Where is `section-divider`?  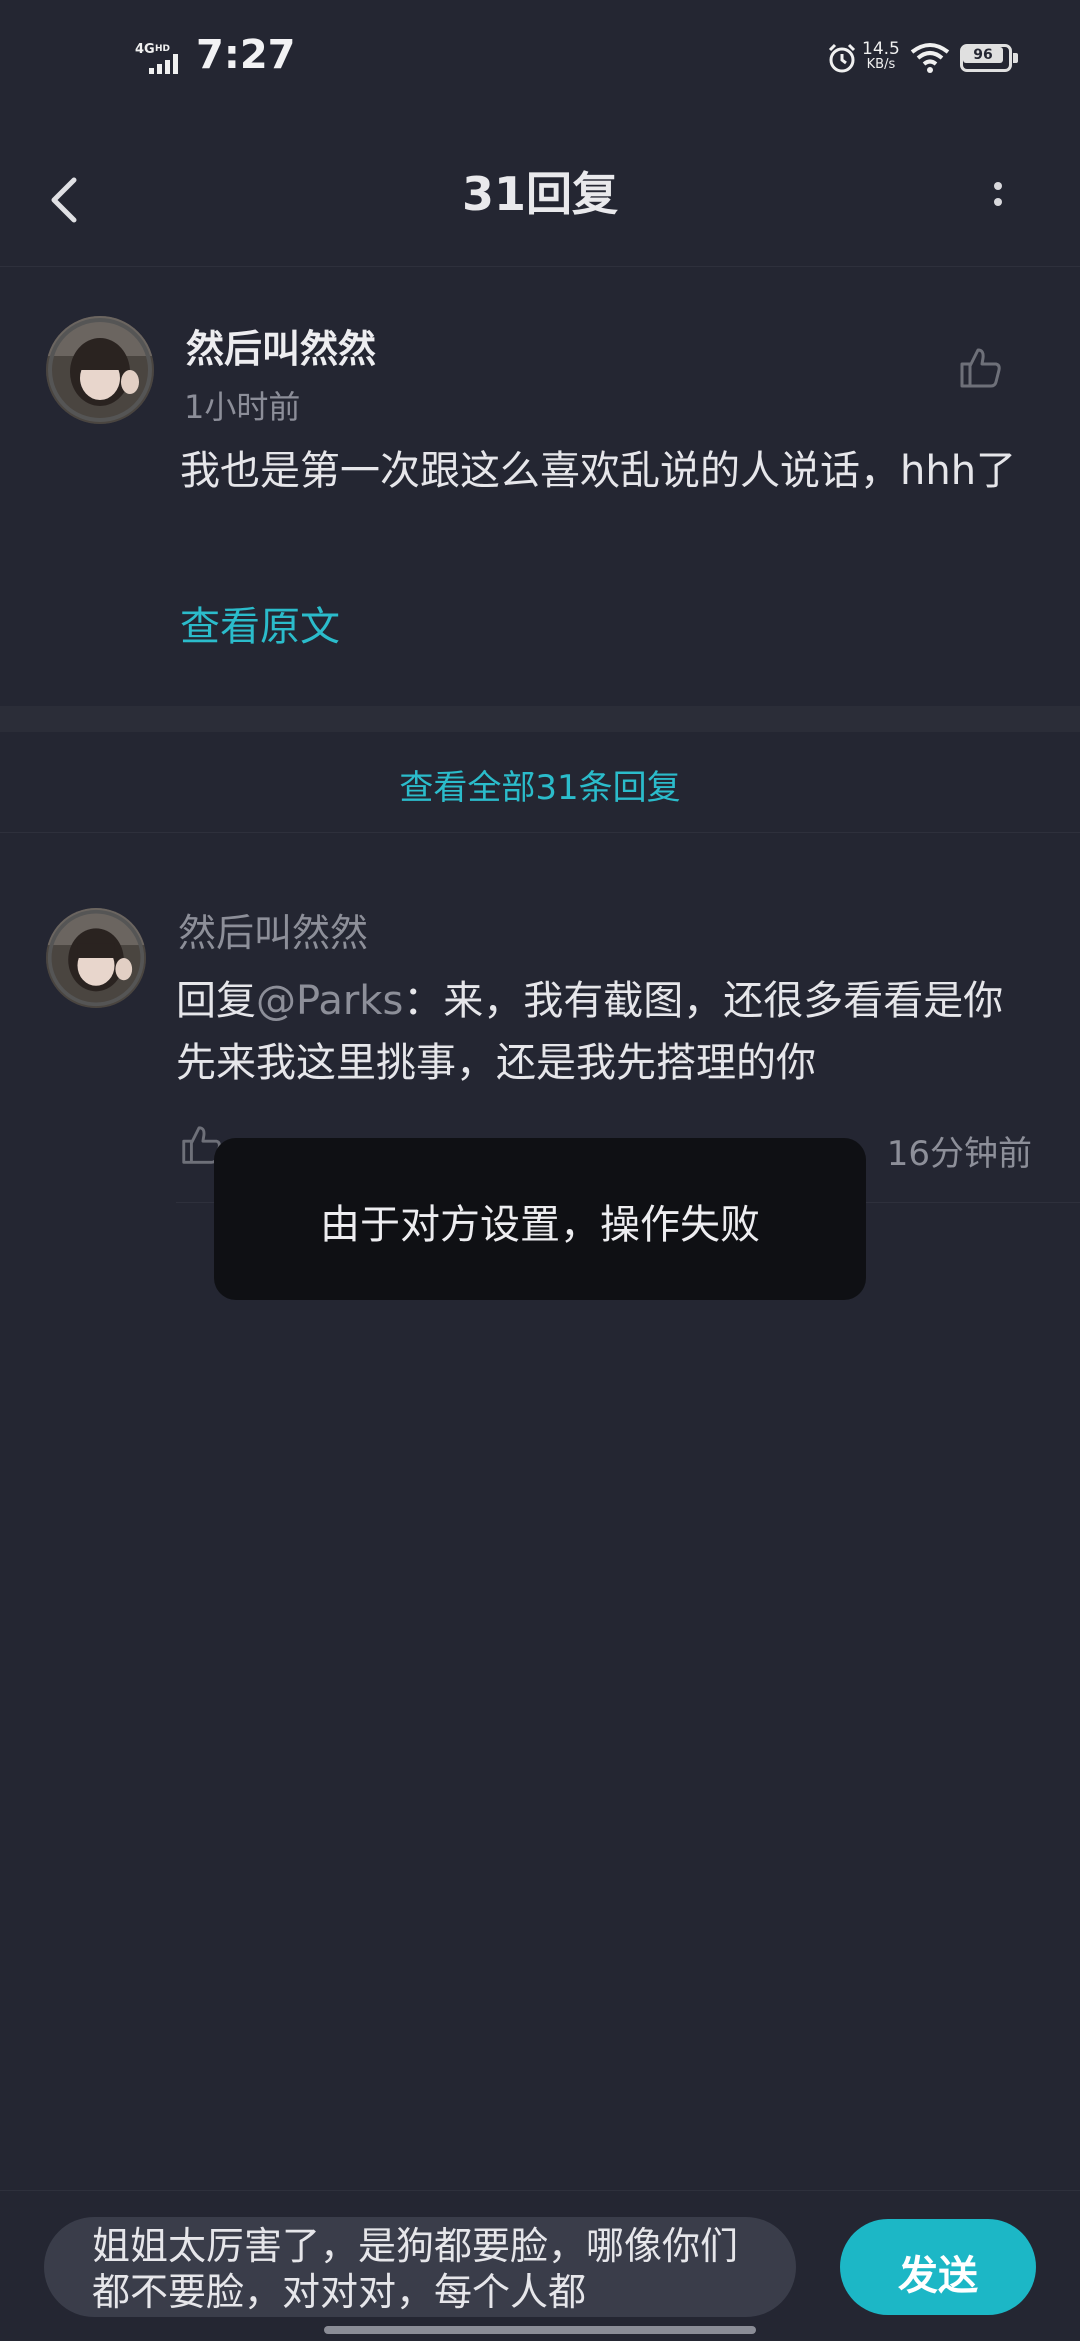
section-divider is located at coordinates (540, 719).